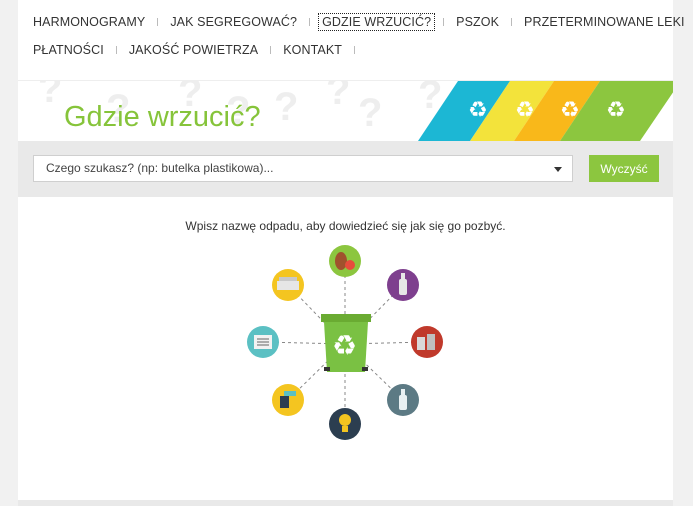  I want to click on metal-cans-icon, so click(427, 342).